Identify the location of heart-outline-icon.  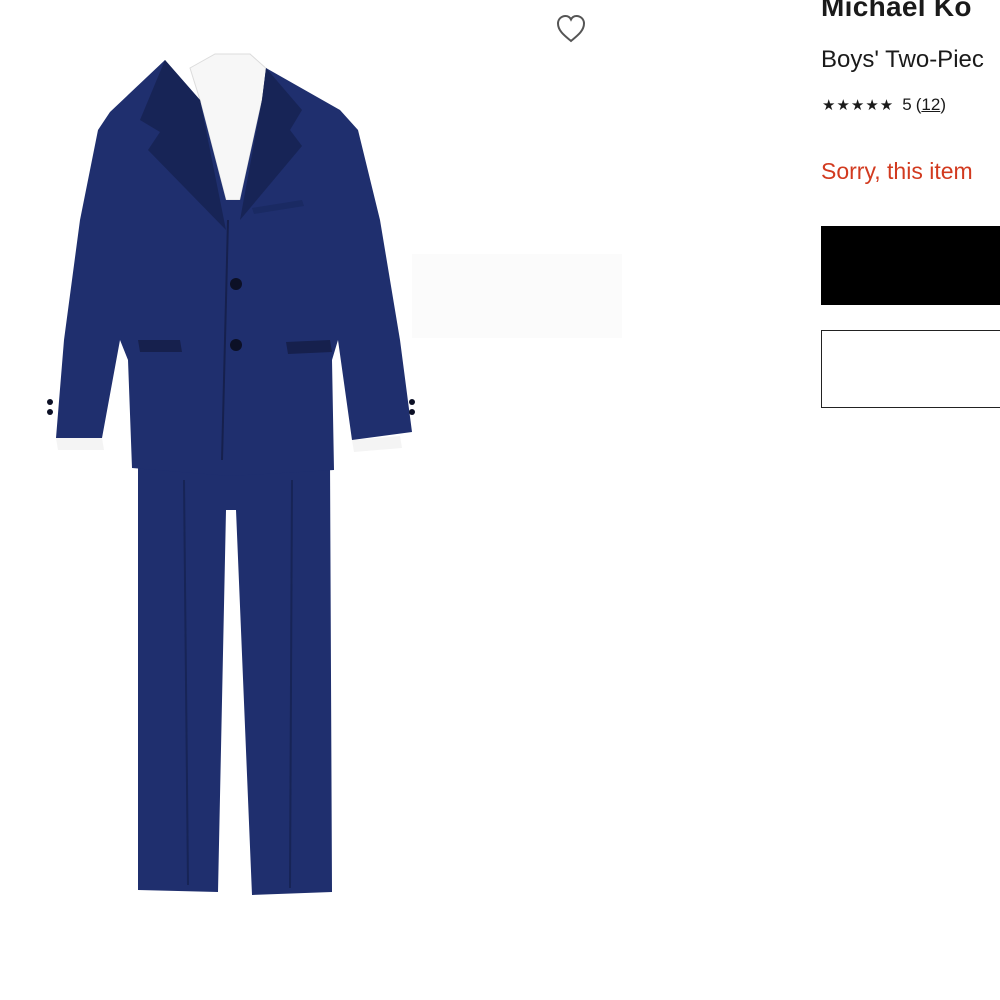
(571, 28).